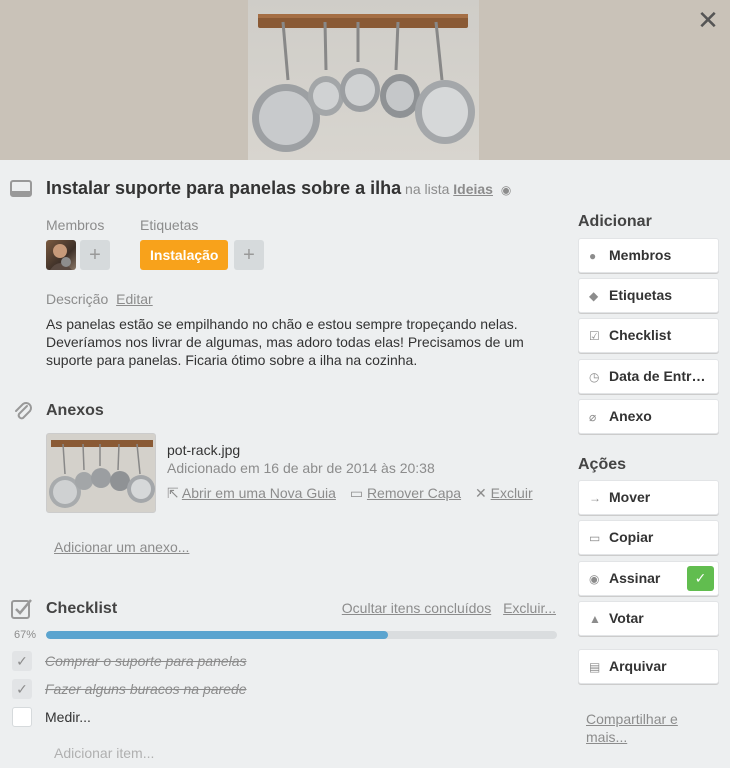 The width and height of the screenshot is (730, 768). What do you see at coordinates (82, 608) in the screenshot?
I see `checklist-heading: Checklist` at bounding box center [82, 608].